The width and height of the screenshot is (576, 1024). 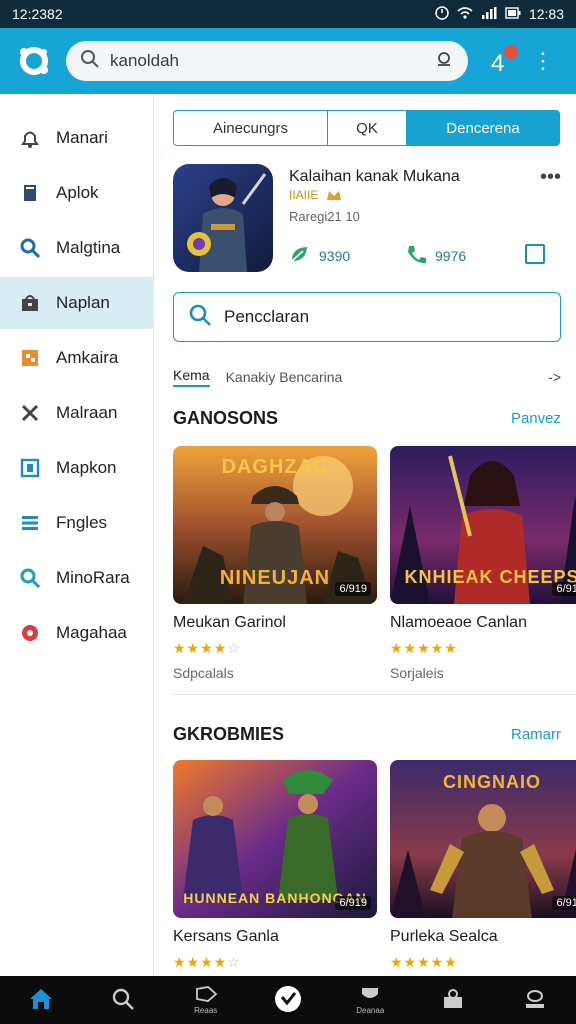 I want to click on game-name: Nlamoeaoe Canlan, so click(x=483, y=623).